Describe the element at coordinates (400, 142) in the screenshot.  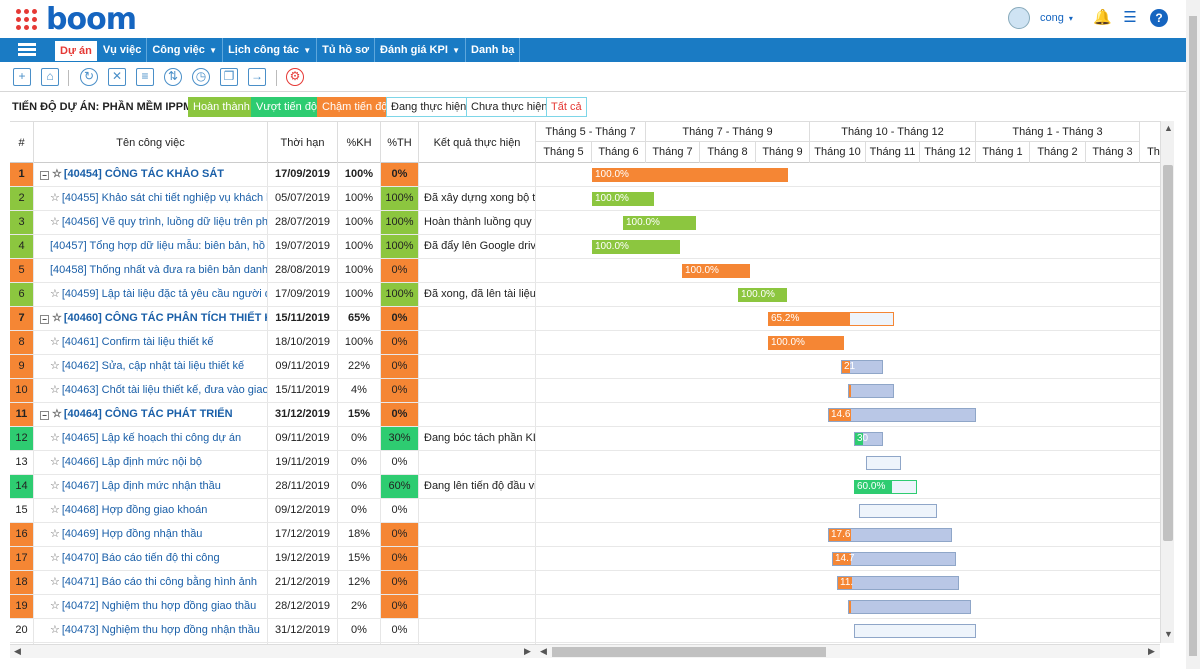
I see `col-th-header: %TH` at that location.